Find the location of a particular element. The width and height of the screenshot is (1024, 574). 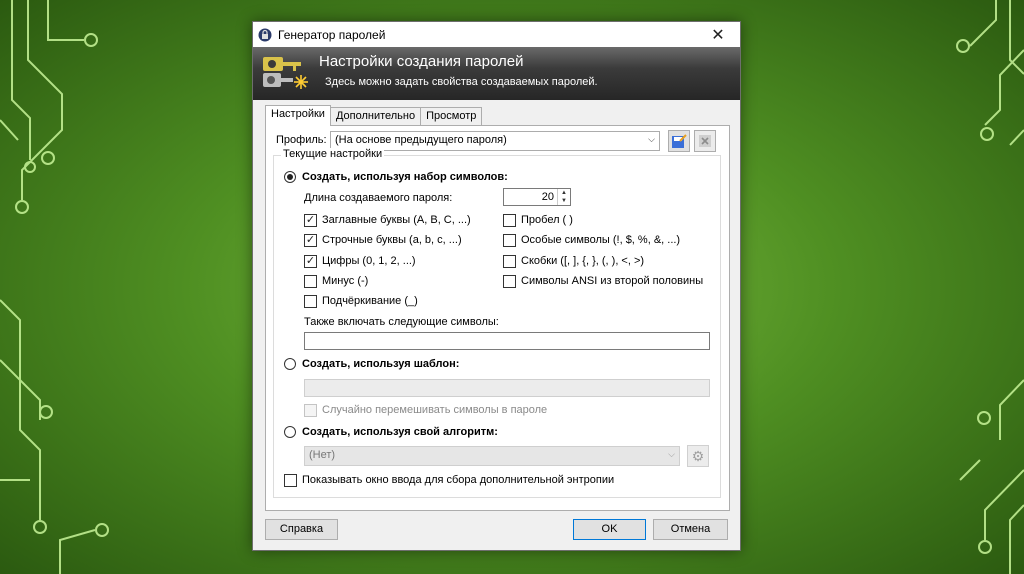

help-button: Справка is located at coordinates (301, 529).